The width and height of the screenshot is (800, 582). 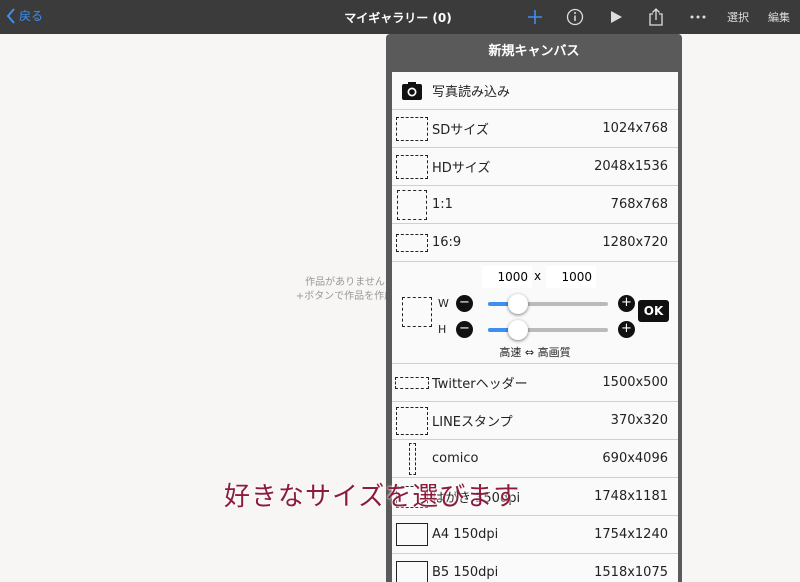 What do you see at coordinates (535, 91) in the screenshot?
I see `import-photo-row: 写真読み込み` at bounding box center [535, 91].